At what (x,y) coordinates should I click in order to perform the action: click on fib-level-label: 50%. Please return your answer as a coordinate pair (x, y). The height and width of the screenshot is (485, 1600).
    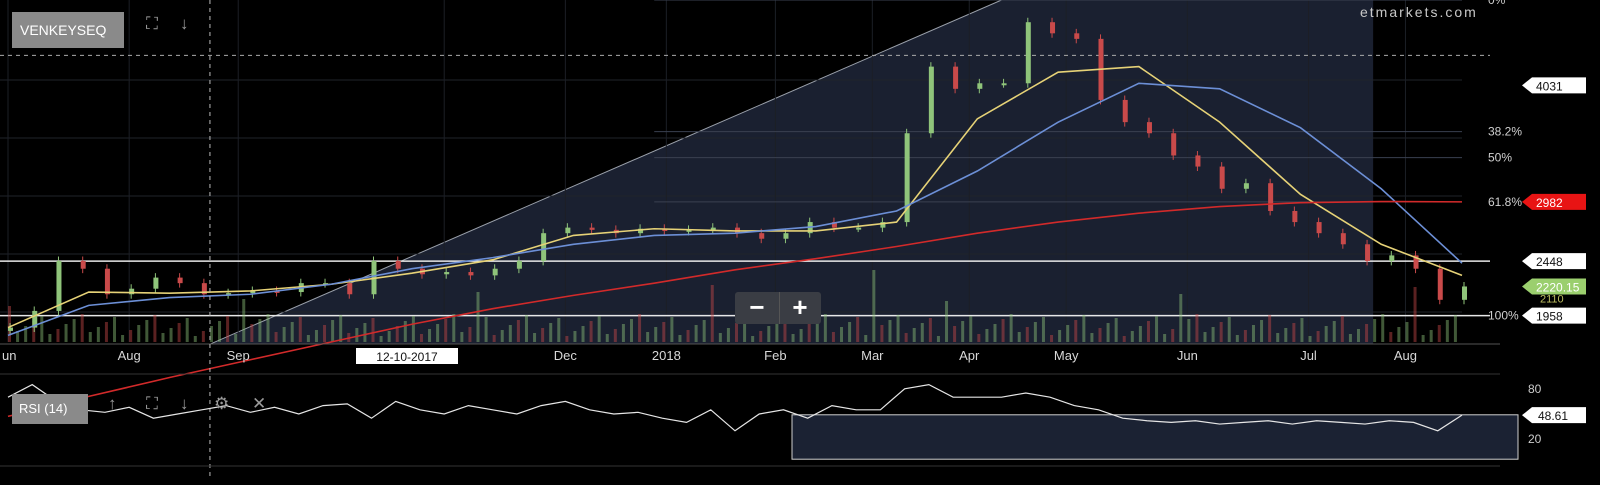
    Looking at the image, I should click on (1500, 158).